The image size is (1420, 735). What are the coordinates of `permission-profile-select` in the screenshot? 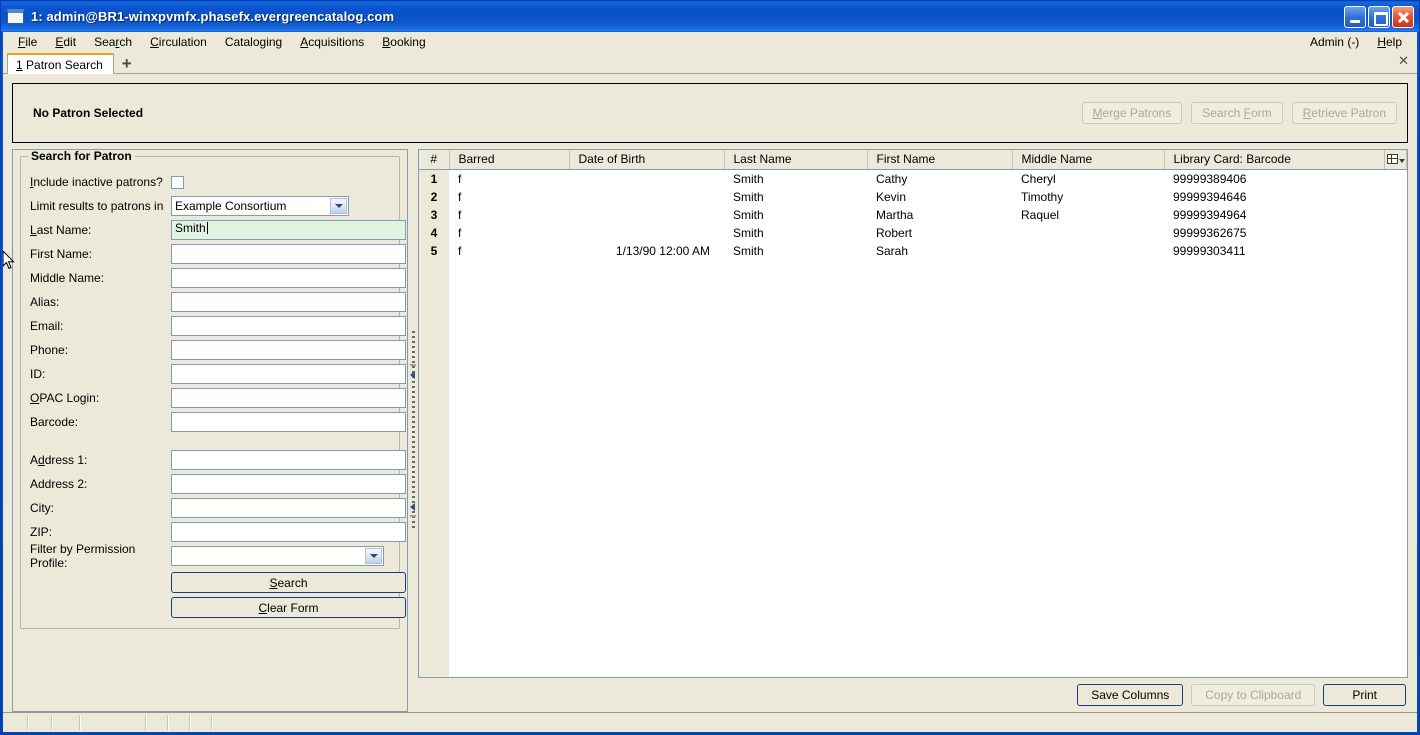 It's located at (277, 556).